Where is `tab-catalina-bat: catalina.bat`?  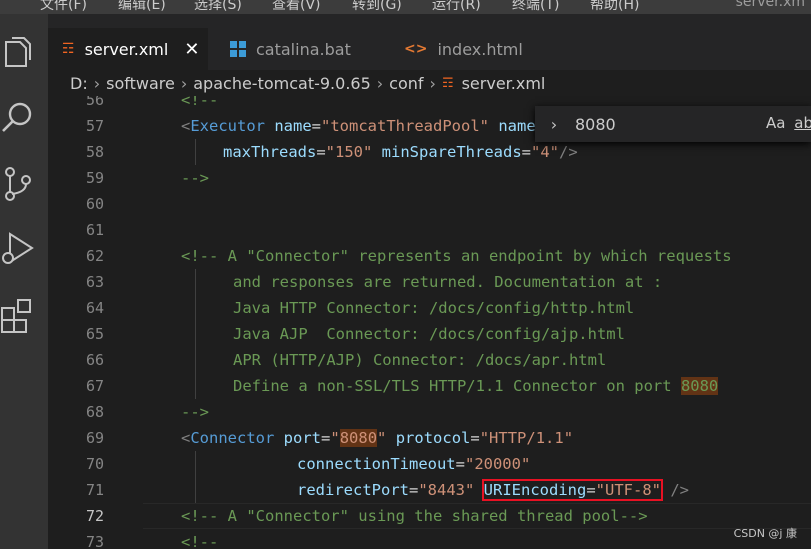 tab-catalina-bat: catalina.bat is located at coordinates (300, 49).